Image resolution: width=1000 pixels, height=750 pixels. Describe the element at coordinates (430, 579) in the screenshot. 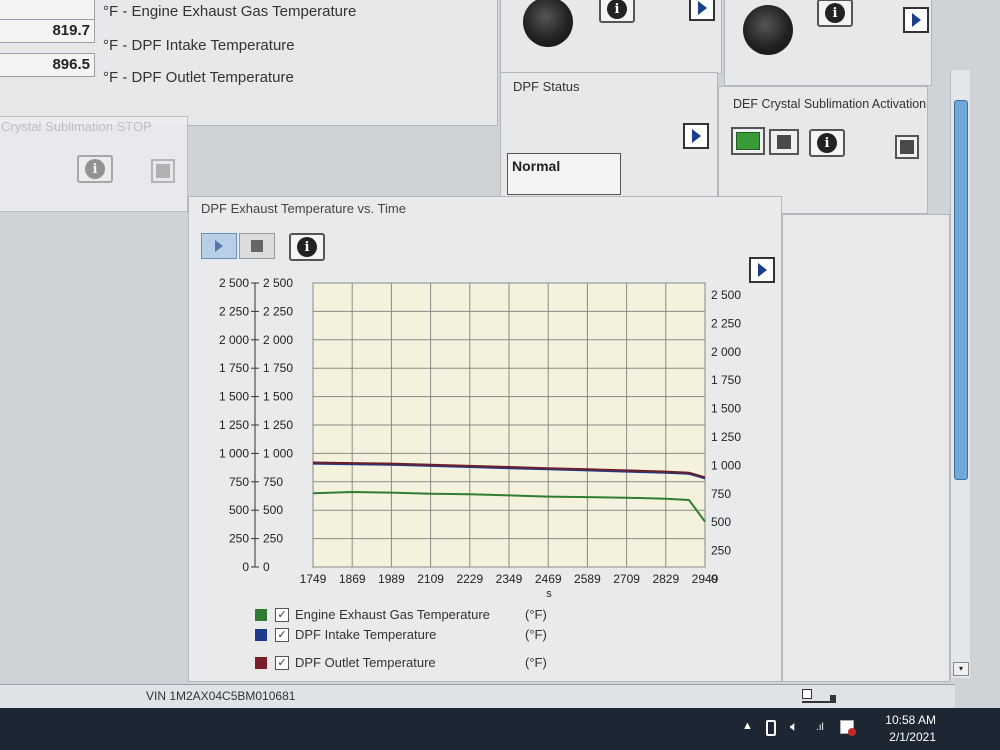

I see `x-tick-label: 2109` at that location.